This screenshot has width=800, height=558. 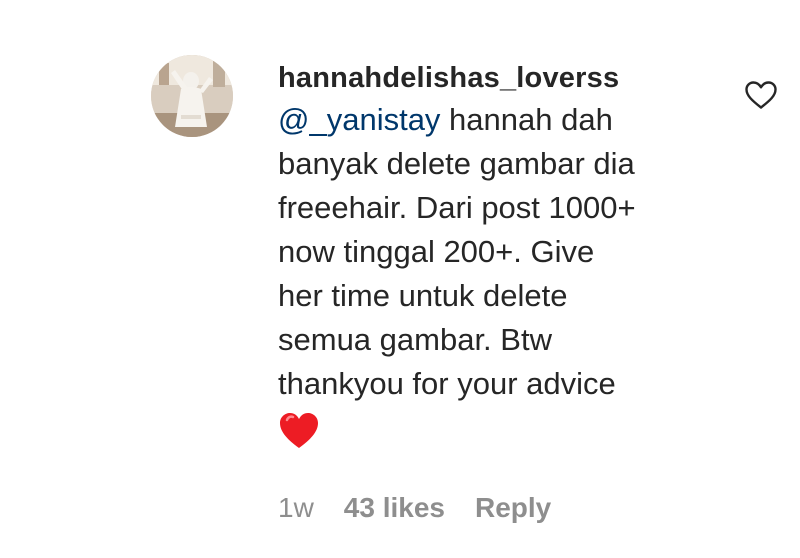 What do you see at coordinates (415, 339) in the screenshot?
I see `comment-line: semua gambar. Btw` at bounding box center [415, 339].